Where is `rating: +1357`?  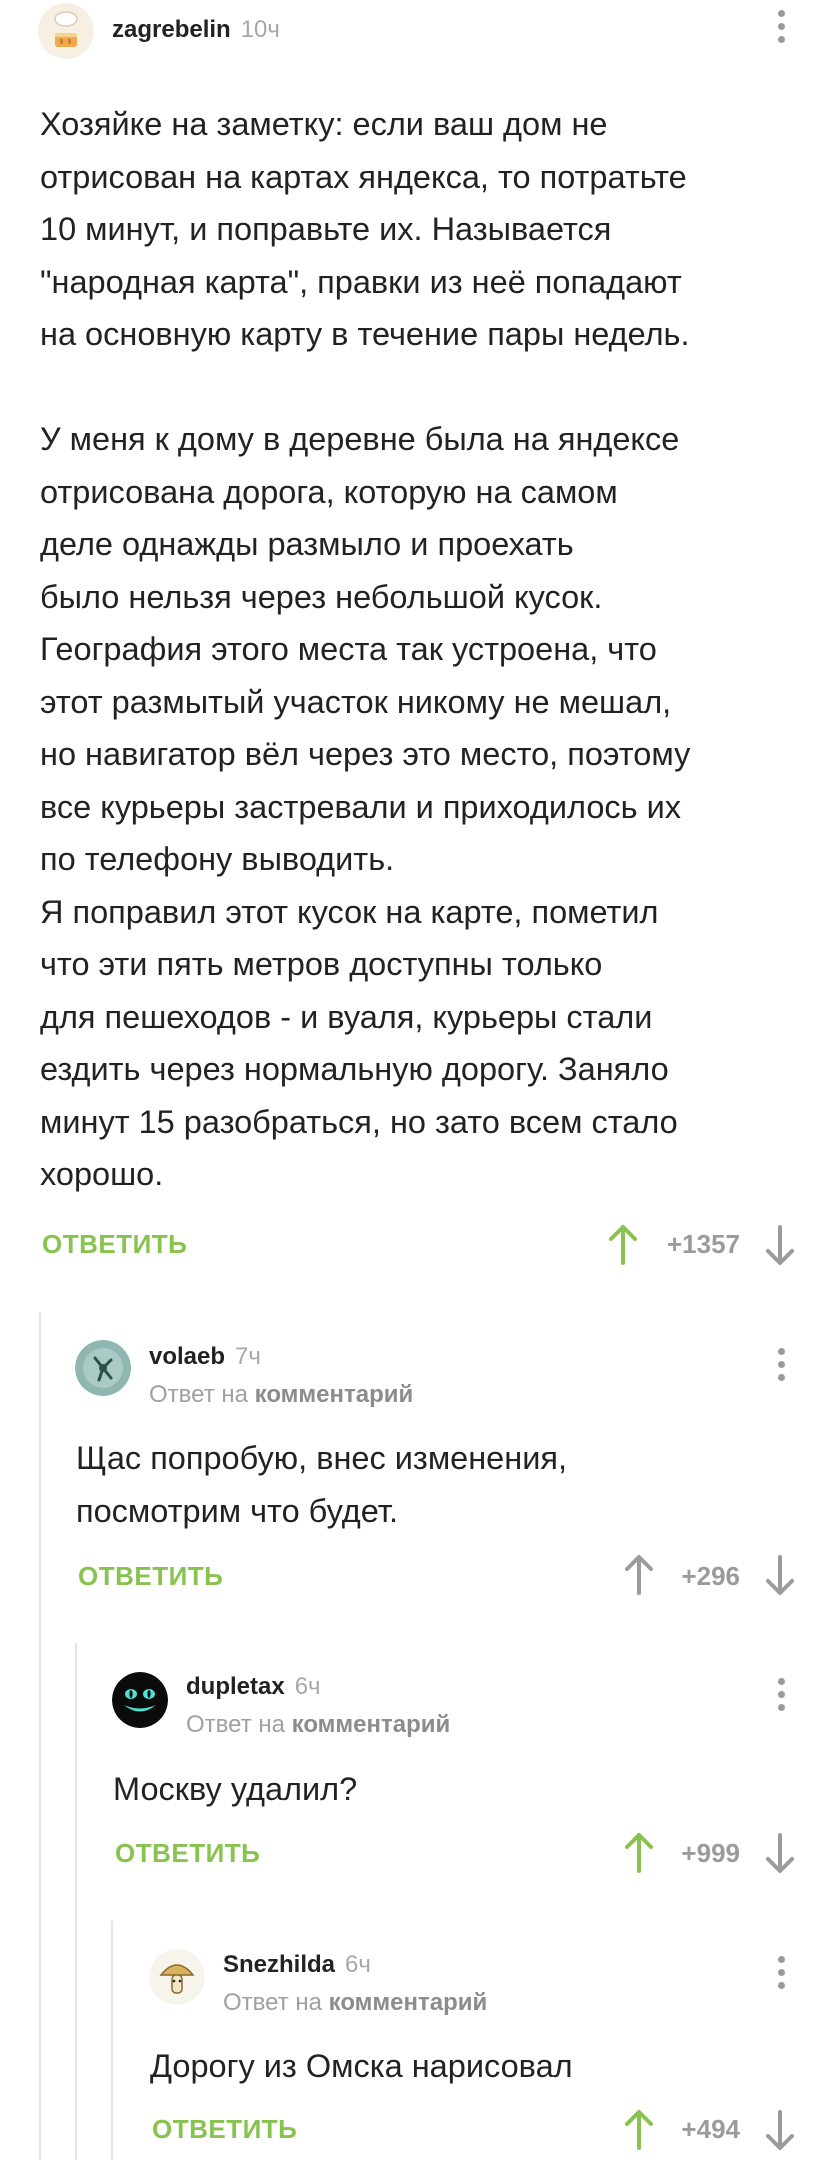 rating: +1357 is located at coordinates (703, 1244).